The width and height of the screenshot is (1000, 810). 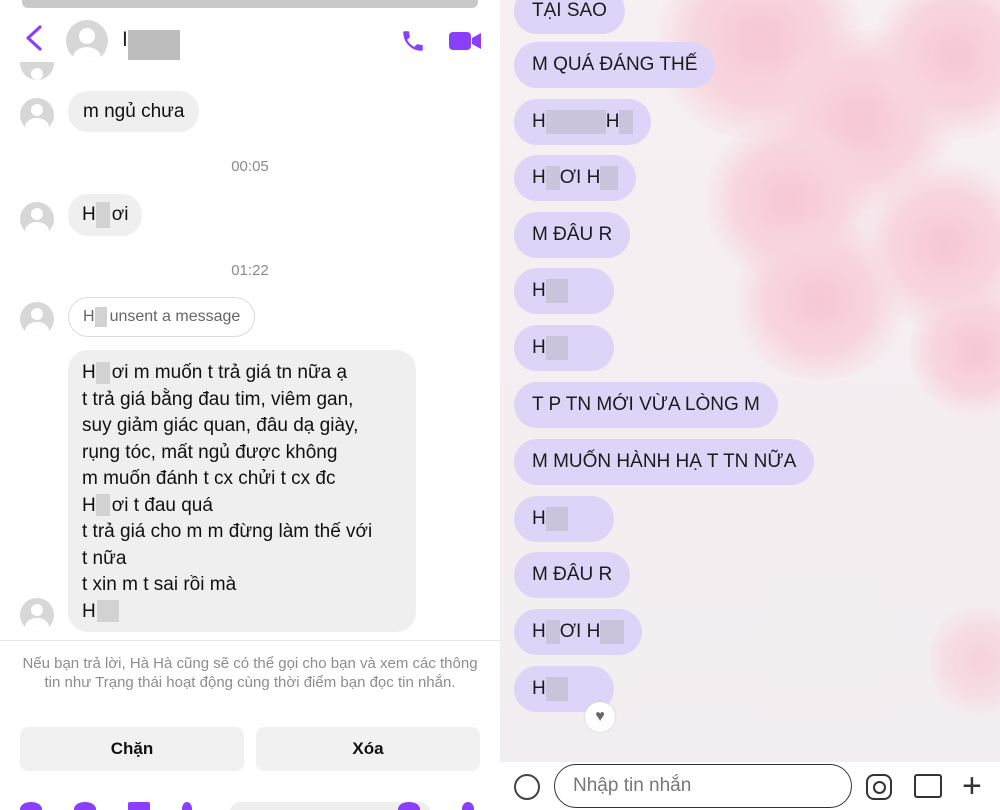 I want to click on message-text: m ngủ chưa, so click(x=134, y=111).